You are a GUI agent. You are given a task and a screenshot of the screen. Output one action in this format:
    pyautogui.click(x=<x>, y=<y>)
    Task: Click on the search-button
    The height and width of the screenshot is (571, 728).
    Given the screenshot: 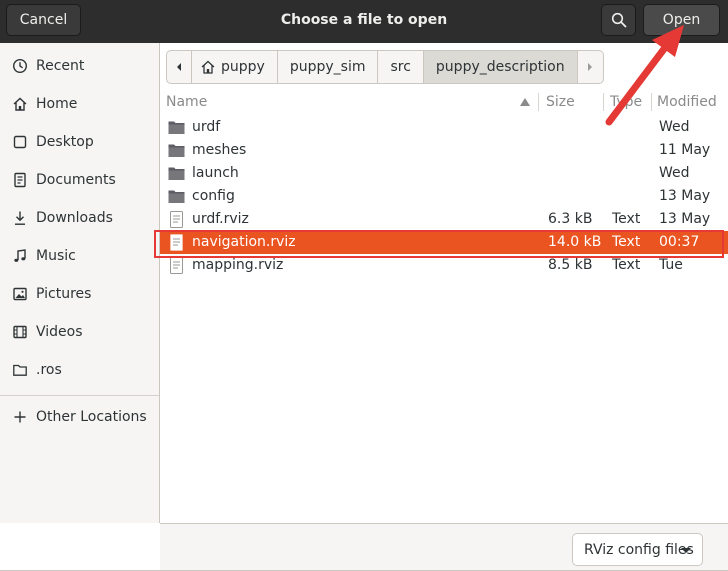 What is the action you would take?
    pyautogui.click(x=618, y=20)
    